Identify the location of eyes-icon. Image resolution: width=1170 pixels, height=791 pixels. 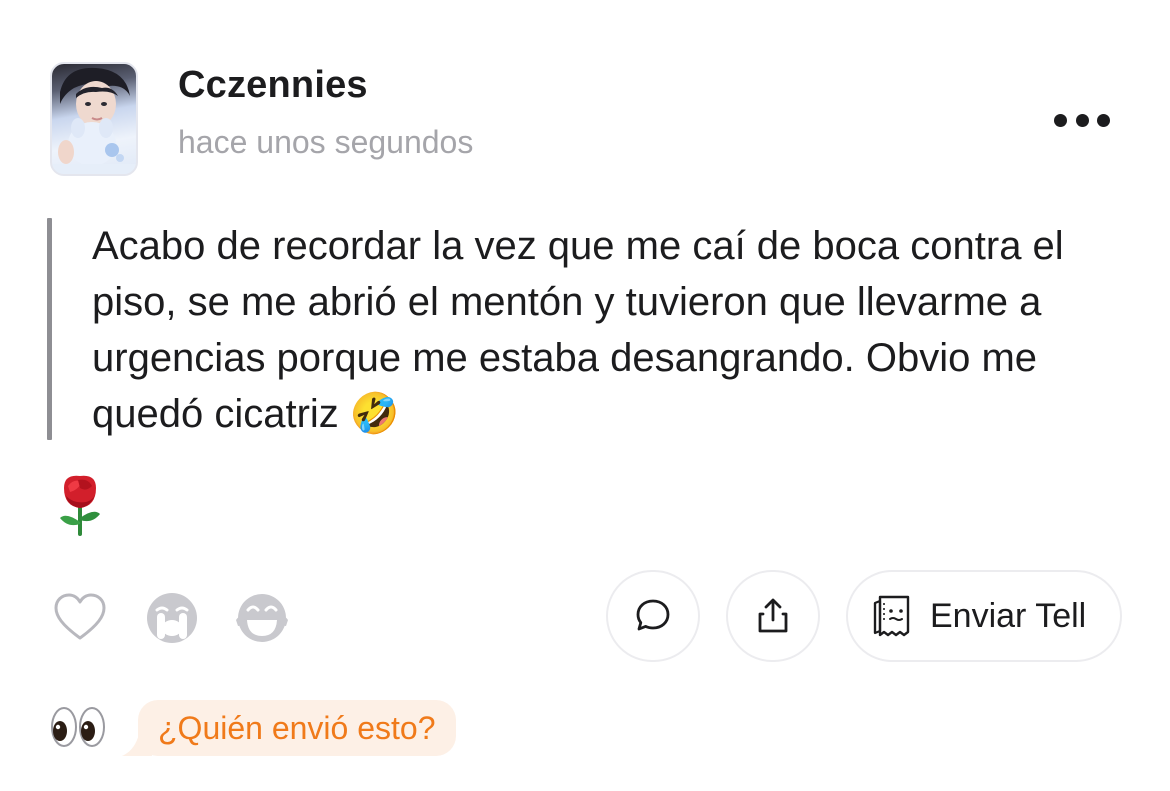
(78, 727).